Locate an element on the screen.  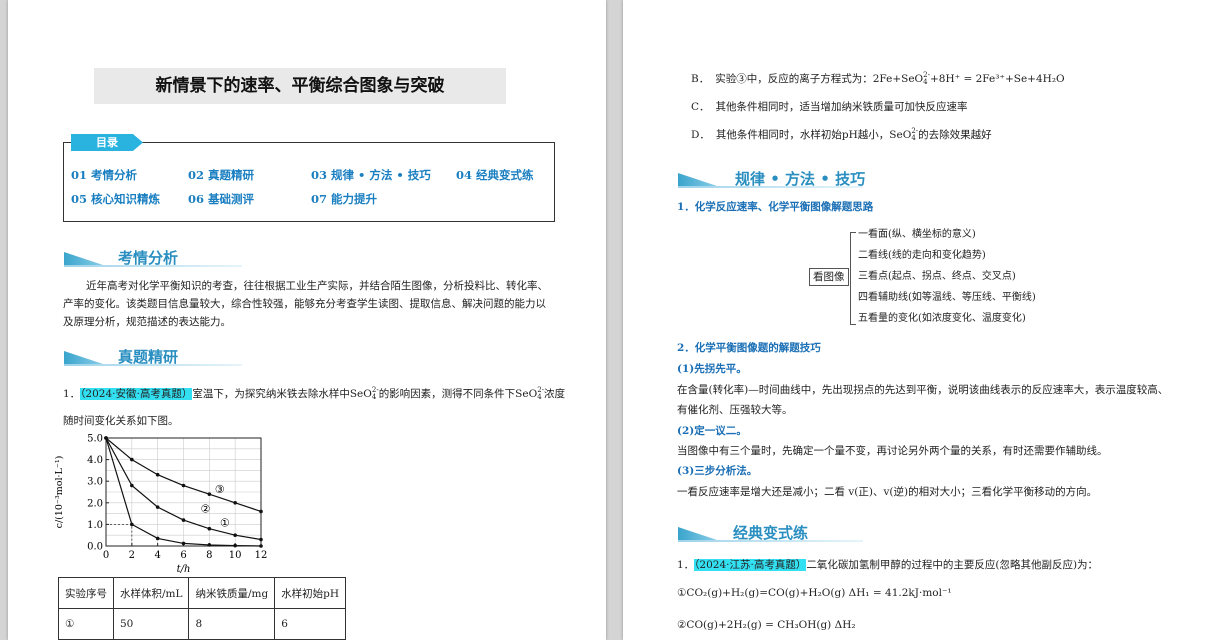
technique-title-3: (3)三步分析法。 is located at coordinates (717, 471).